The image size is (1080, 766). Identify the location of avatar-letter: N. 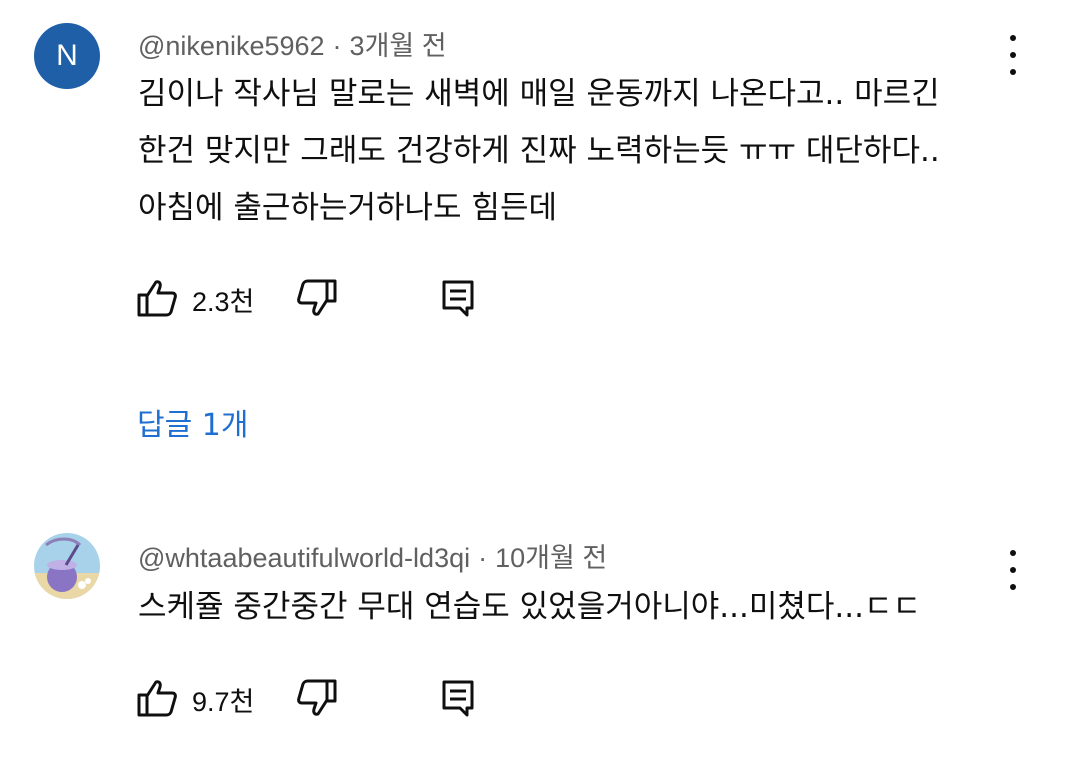
(67, 55).